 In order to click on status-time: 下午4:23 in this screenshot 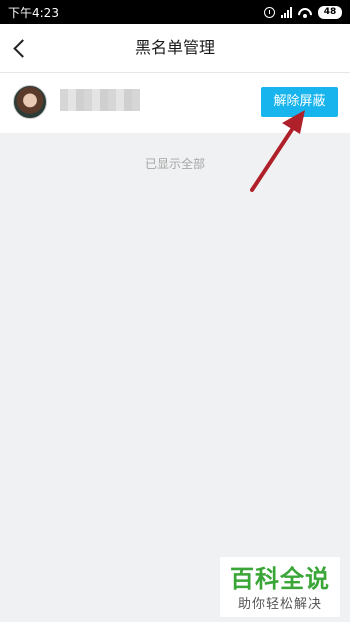, I will do `click(33, 13)`.